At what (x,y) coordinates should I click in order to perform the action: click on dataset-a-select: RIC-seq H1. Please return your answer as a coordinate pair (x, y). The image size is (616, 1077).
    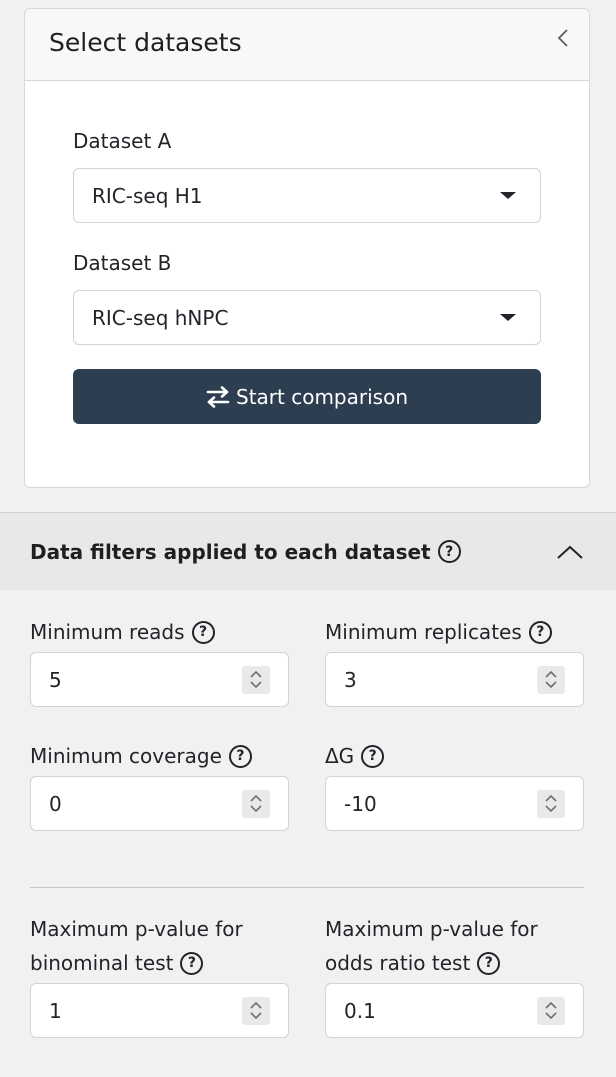
    Looking at the image, I should click on (307, 195).